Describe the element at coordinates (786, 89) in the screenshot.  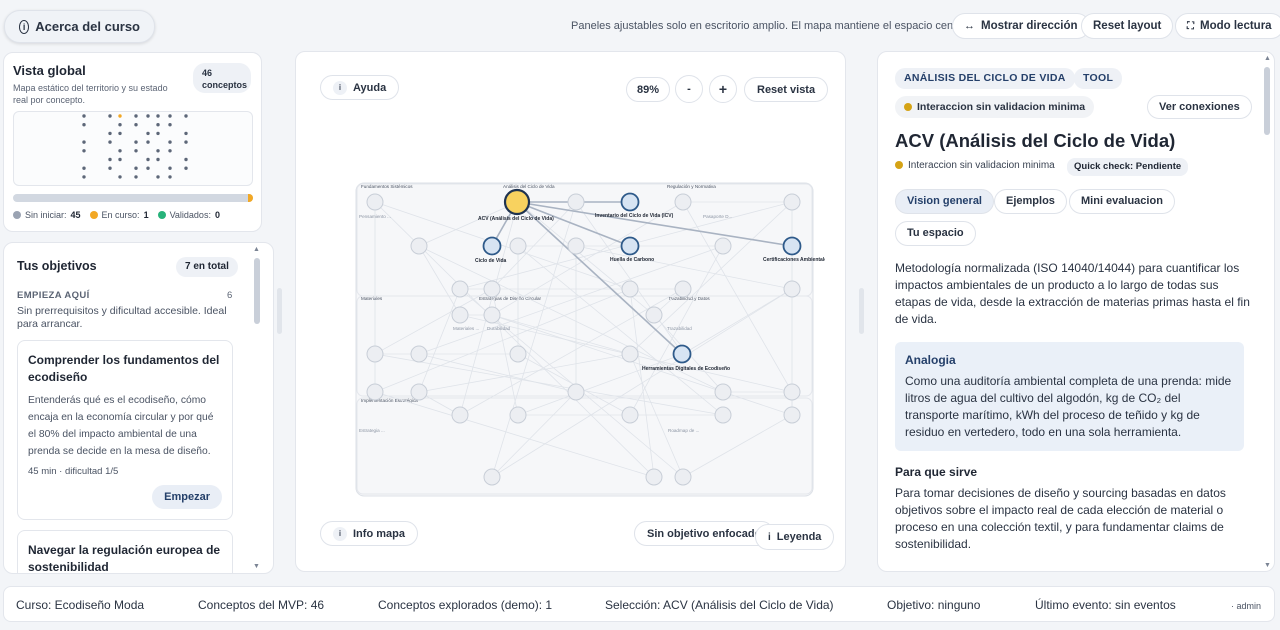
I see `reset-view-button: Reset vista` at that location.